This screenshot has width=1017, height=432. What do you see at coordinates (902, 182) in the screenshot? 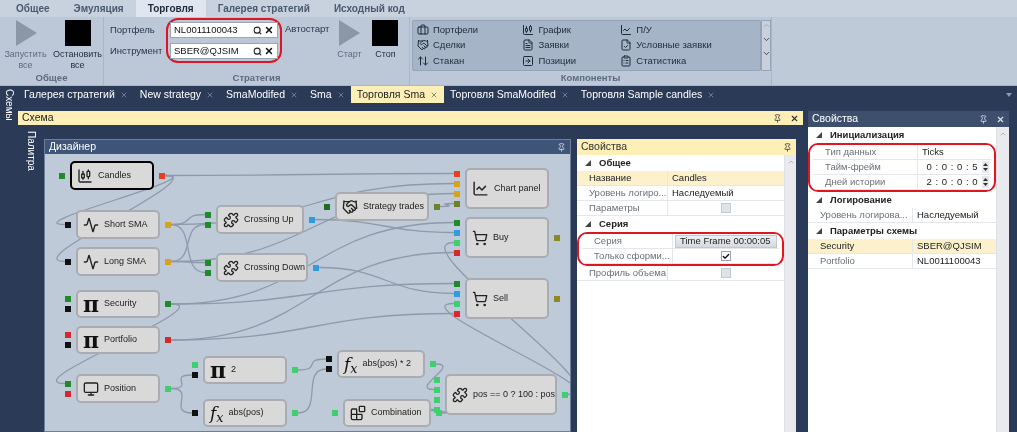
I see `property-row: Дней истории 2 : 0 : 0 : 0` at bounding box center [902, 182].